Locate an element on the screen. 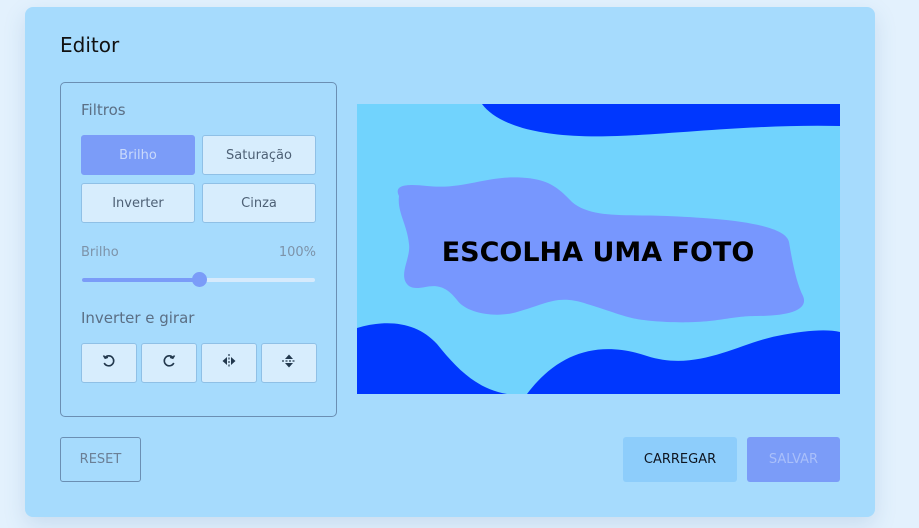 The width and height of the screenshot is (919, 528). filters-heading: Filtros is located at coordinates (103, 110).